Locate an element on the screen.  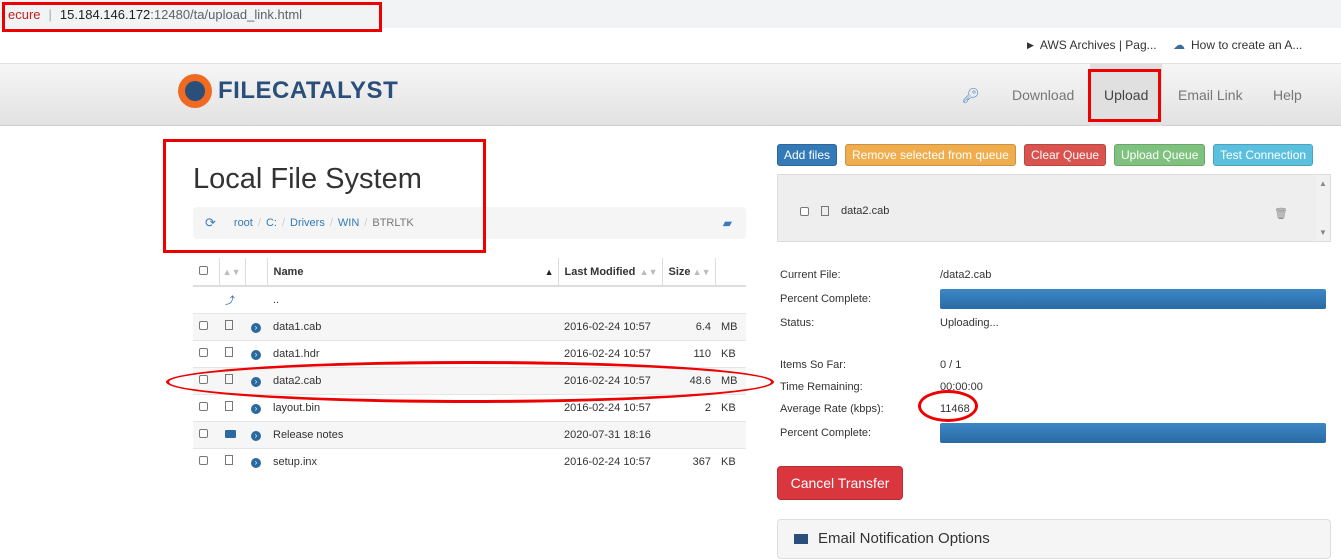
average-rate-label: Average Rate (kbps): is located at coordinates (832, 409).